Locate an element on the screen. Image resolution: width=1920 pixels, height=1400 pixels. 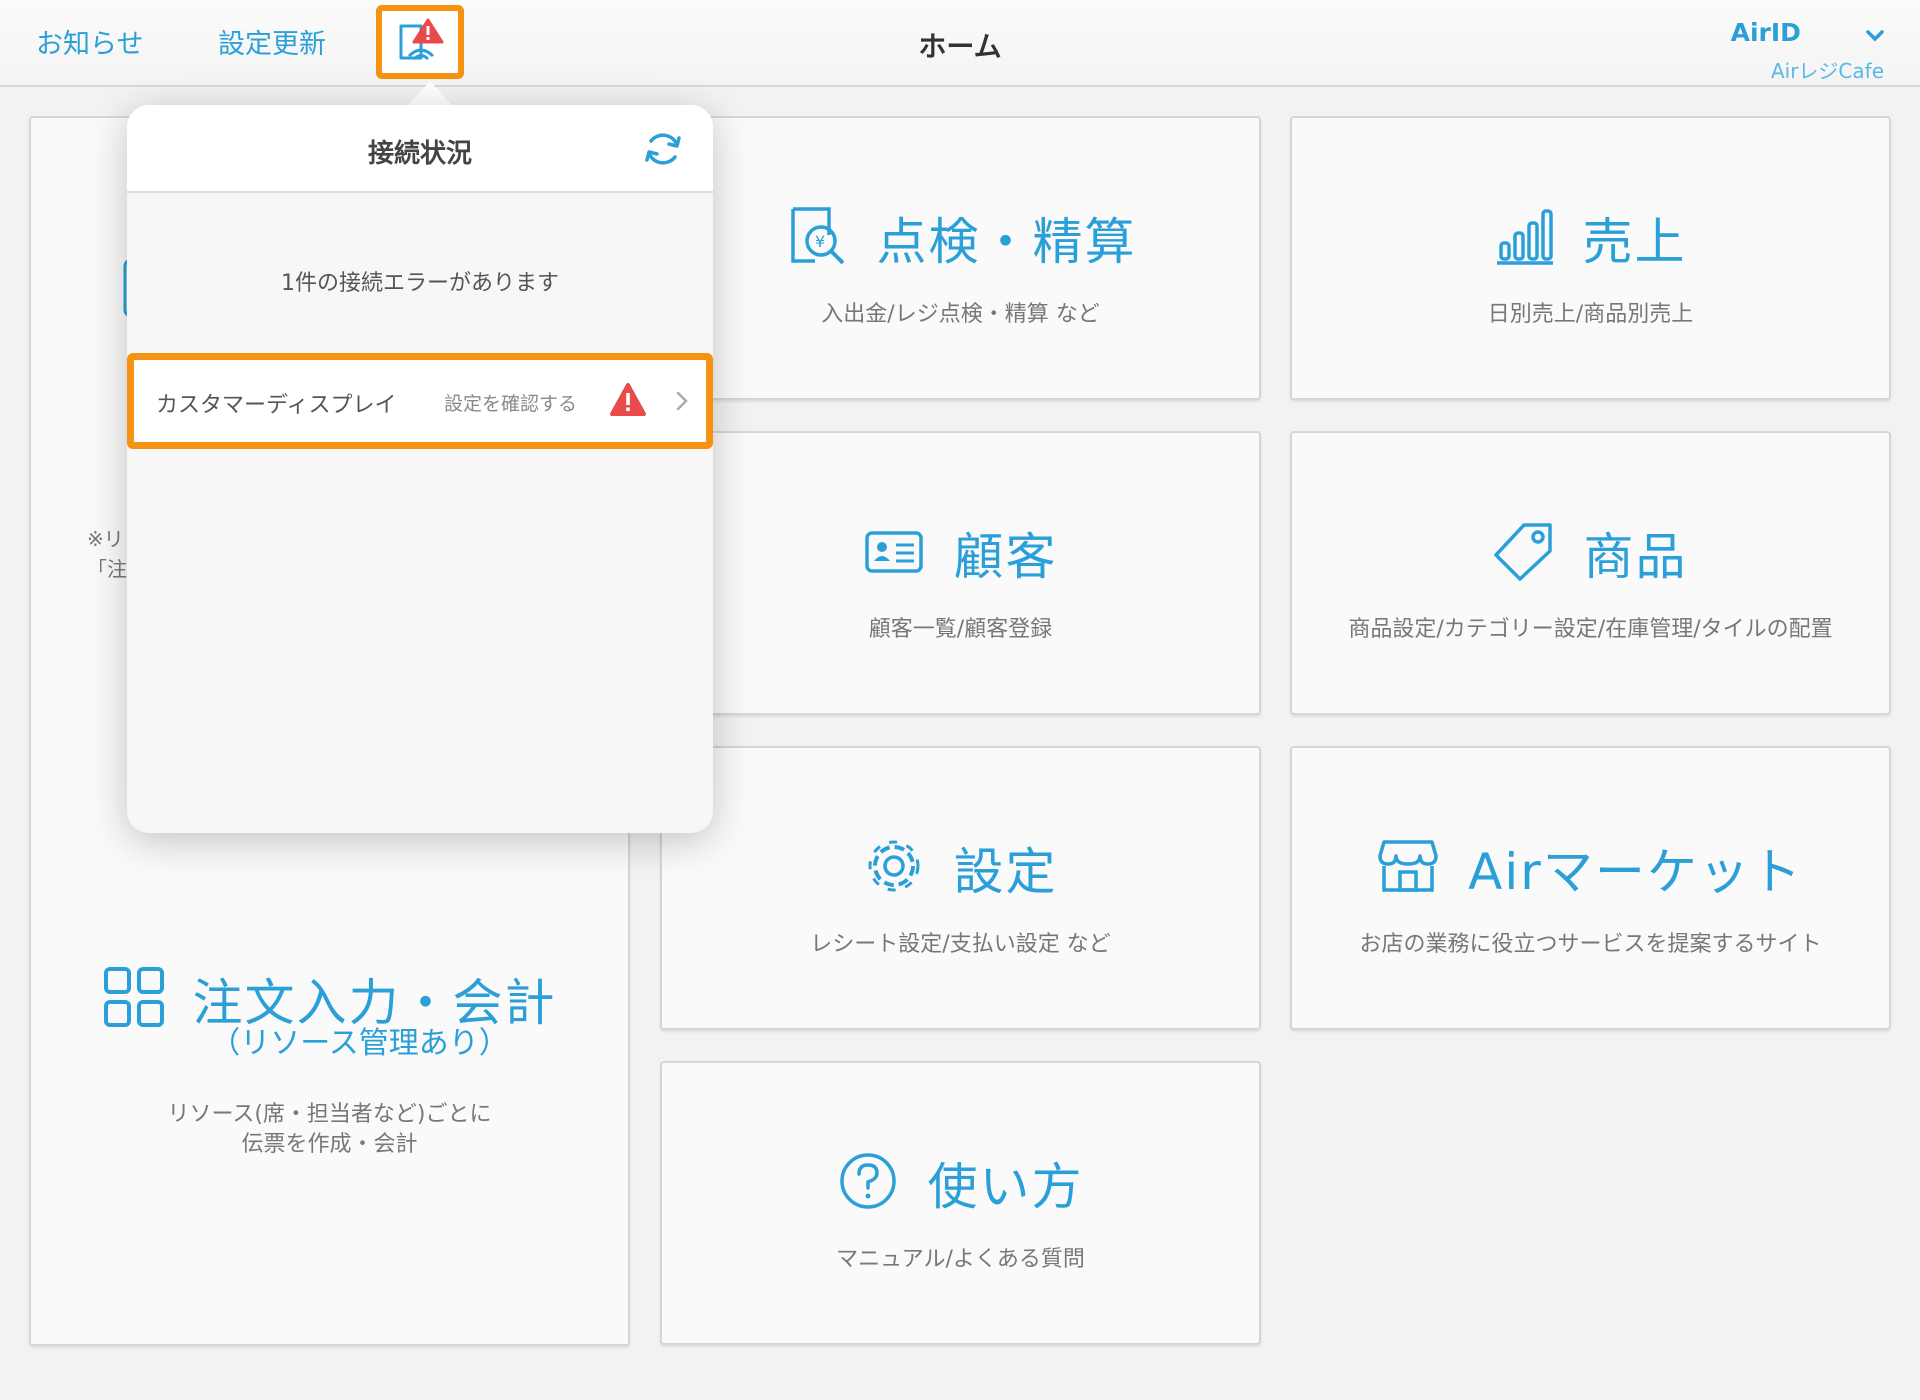
tile-air-market: Airマーケット お店の業務に役立つサービスを提案するサイト is located at coordinates (1590, 888).